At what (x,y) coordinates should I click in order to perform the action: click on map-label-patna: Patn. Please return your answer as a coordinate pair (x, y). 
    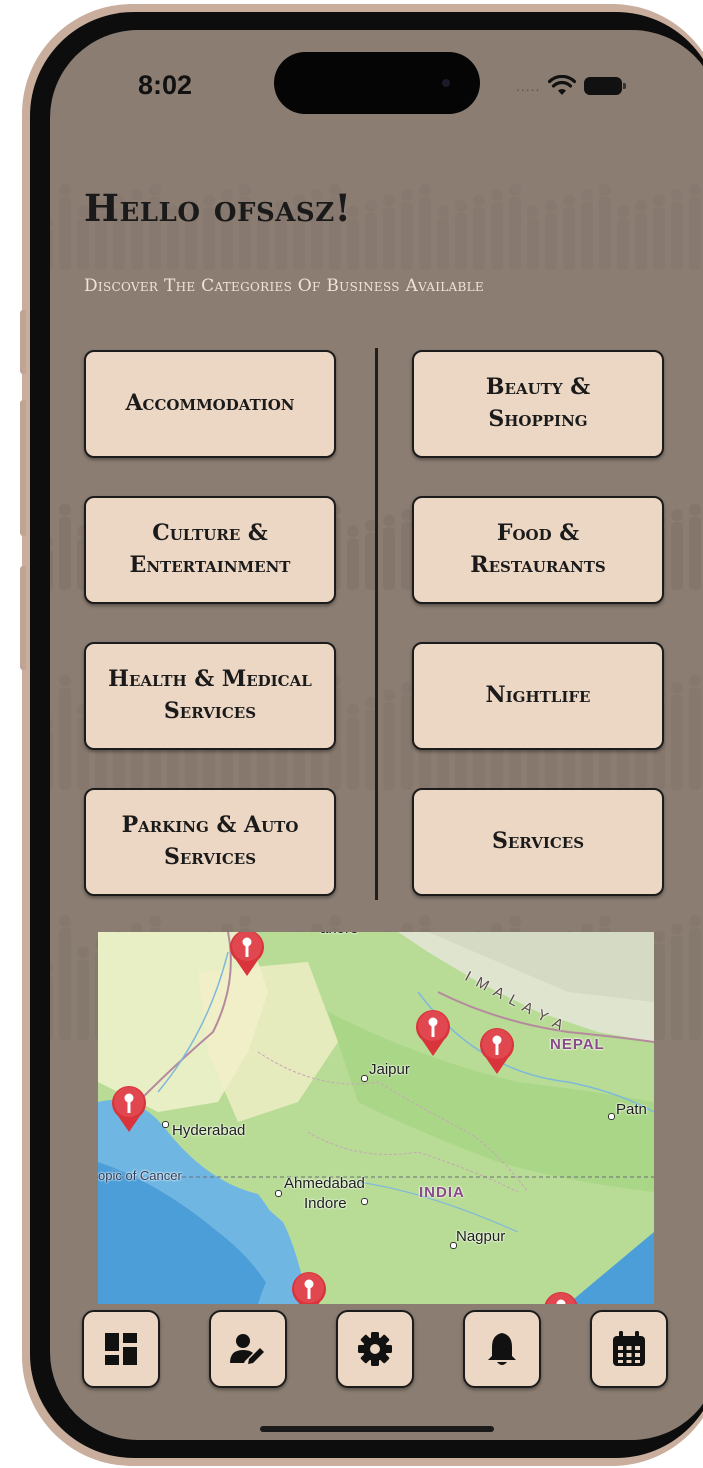
    Looking at the image, I should click on (631, 1109).